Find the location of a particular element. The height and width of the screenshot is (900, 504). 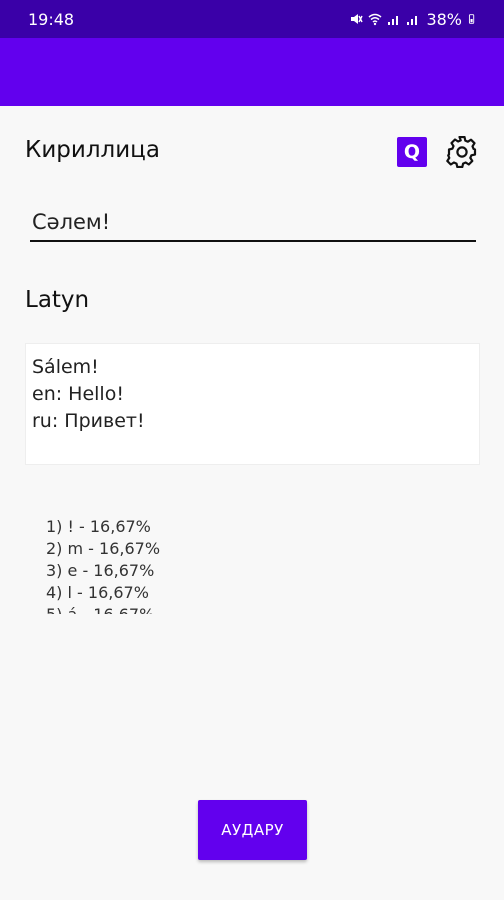

gear-icon is located at coordinates (461, 152).